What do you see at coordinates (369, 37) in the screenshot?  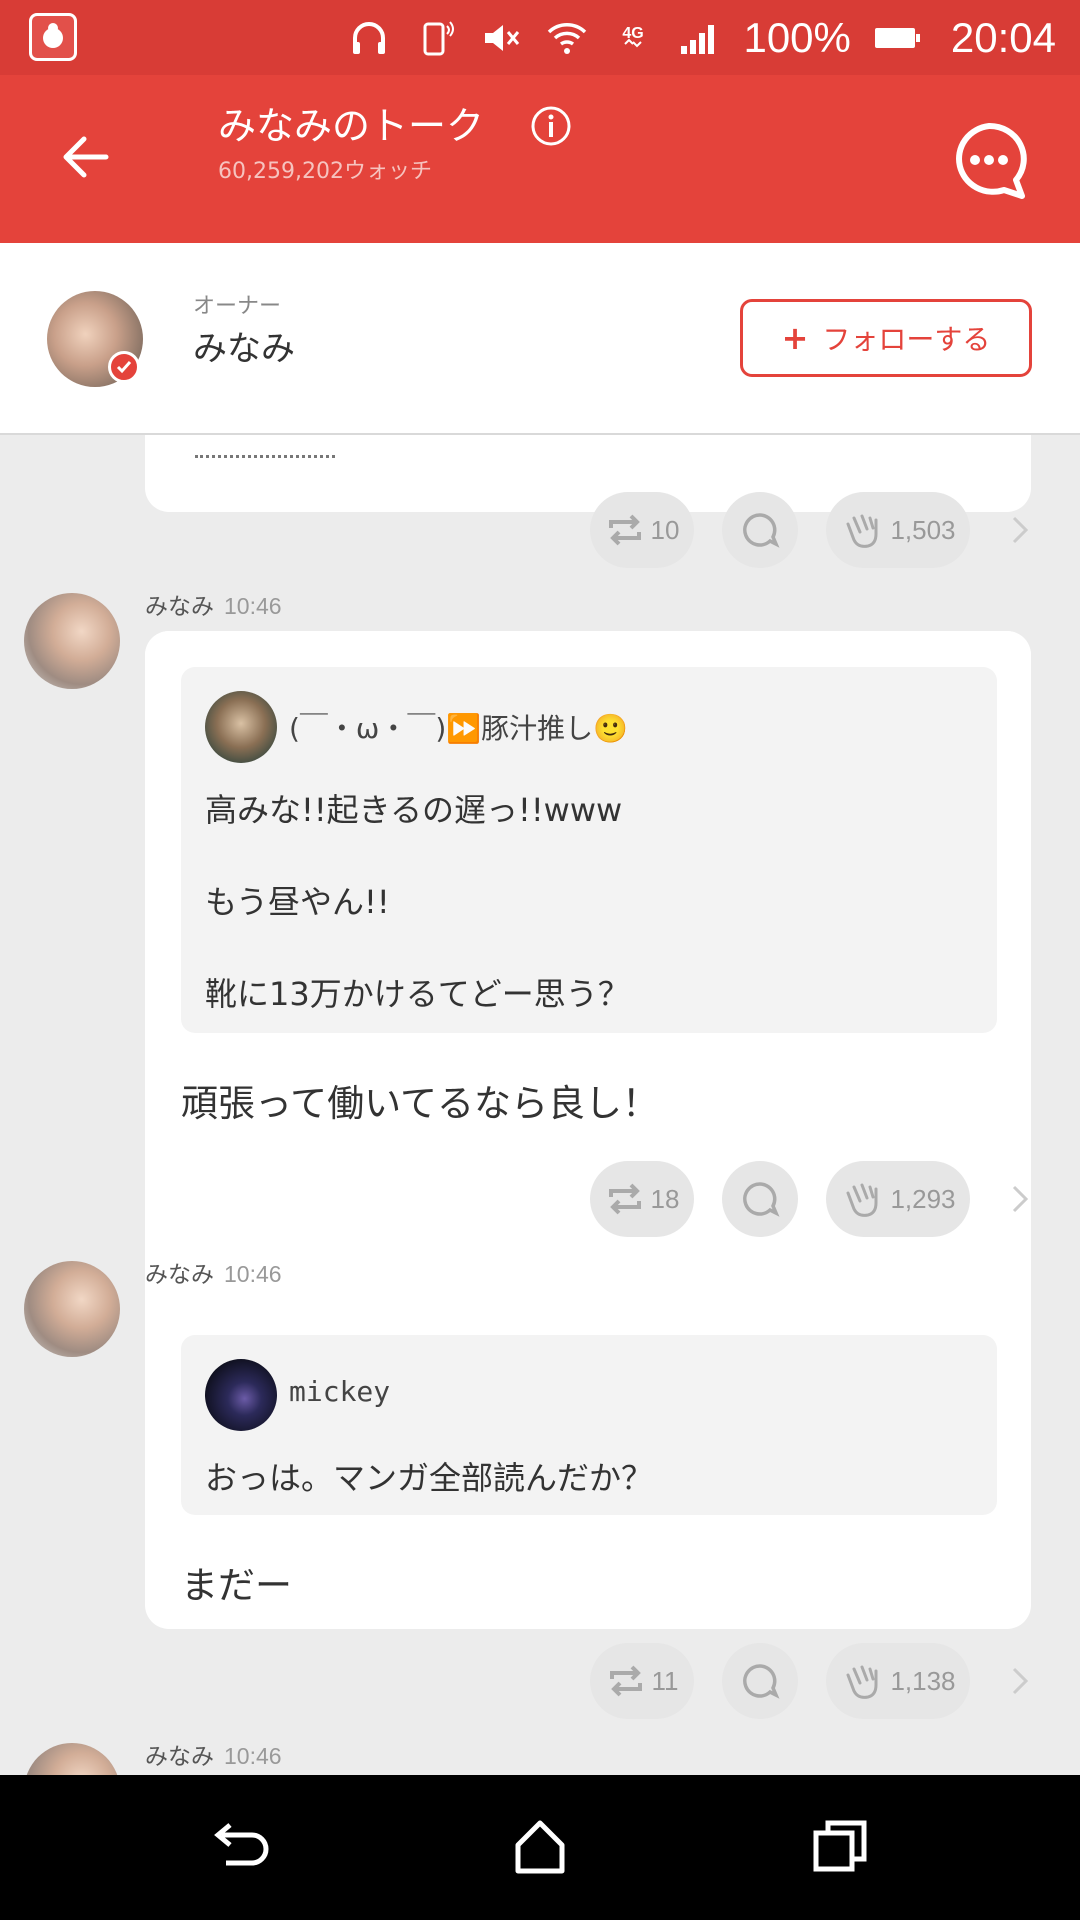 I see `headphones-icon` at bounding box center [369, 37].